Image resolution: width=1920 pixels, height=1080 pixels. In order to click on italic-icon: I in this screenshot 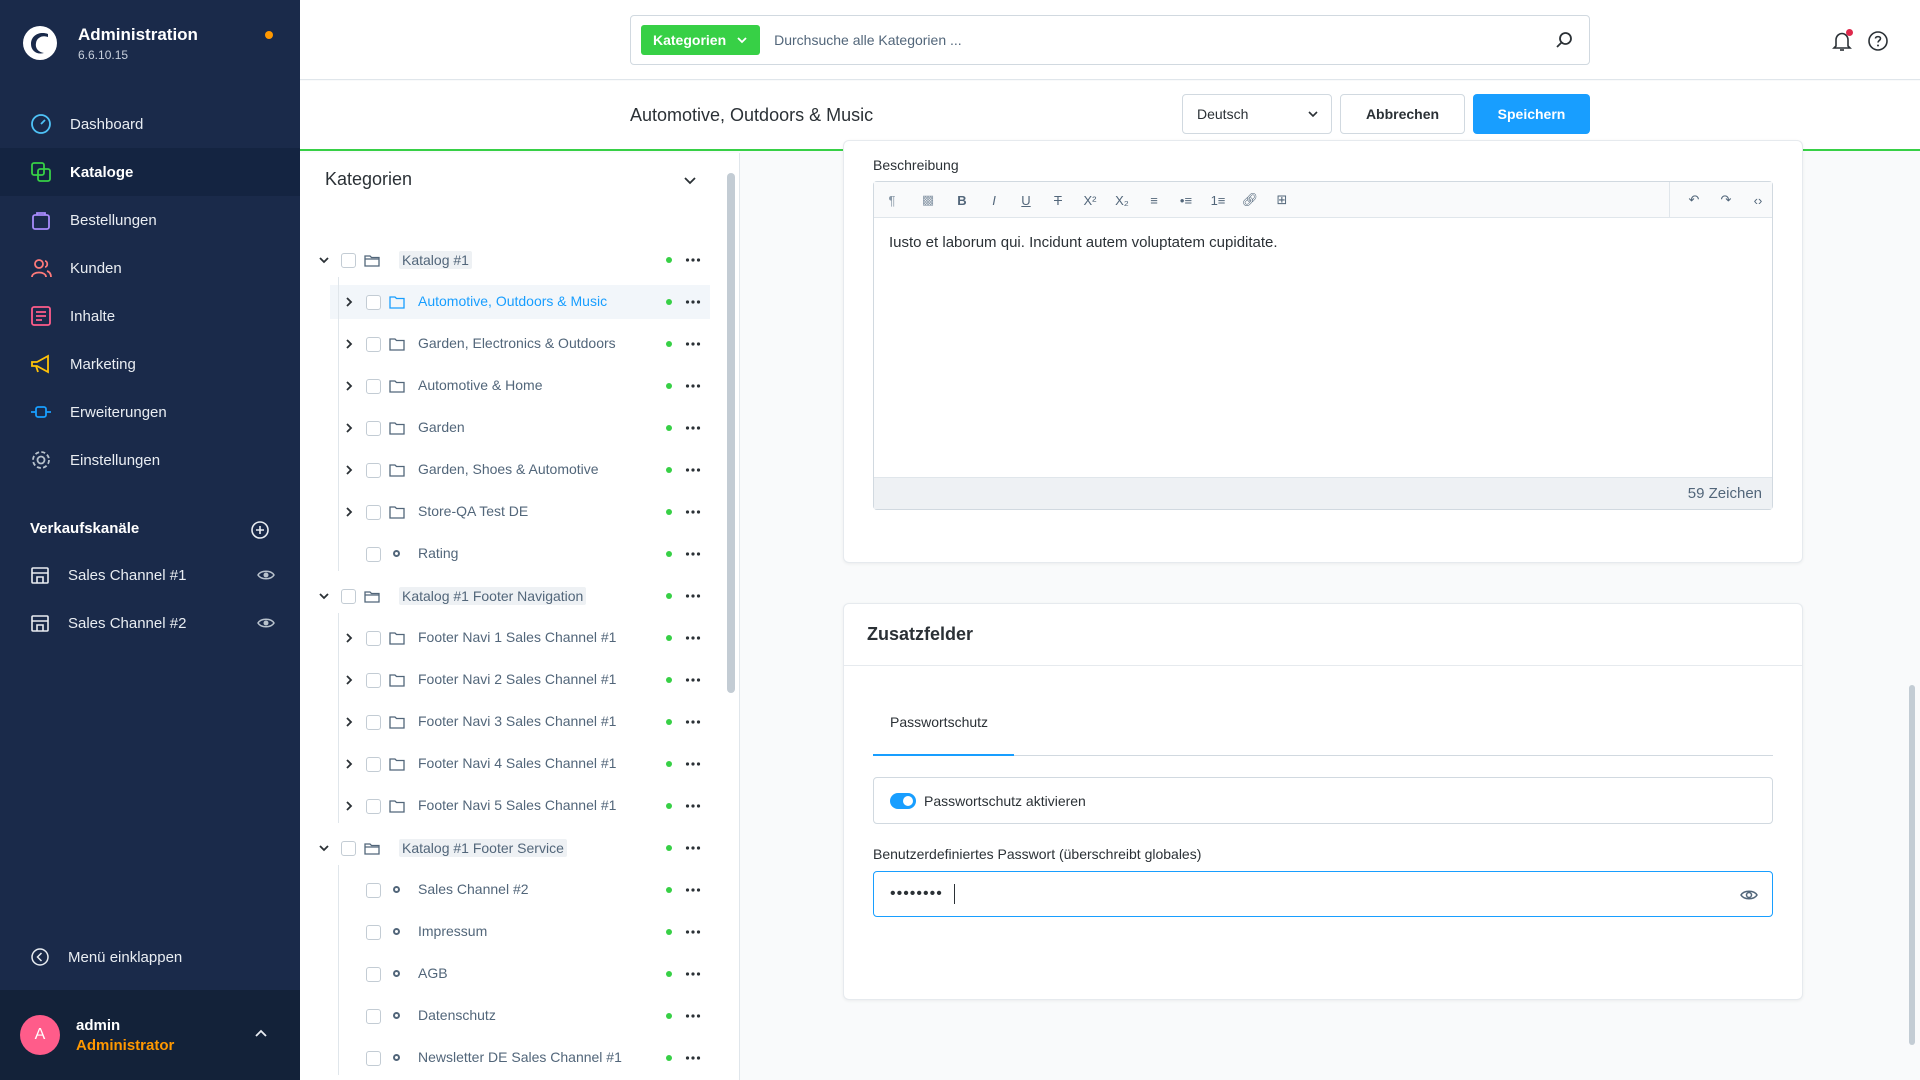, I will do `click(994, 200)`.